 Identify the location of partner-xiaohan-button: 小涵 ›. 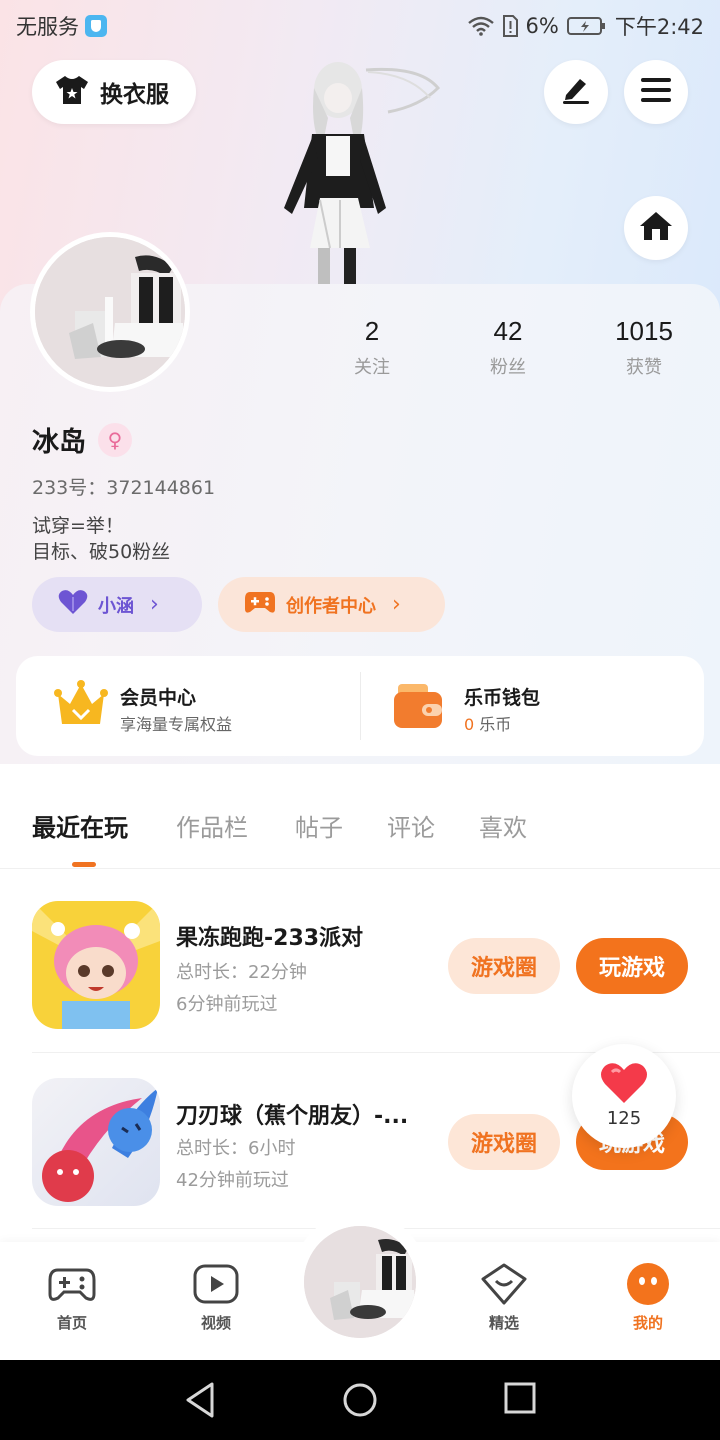
(117, 604).